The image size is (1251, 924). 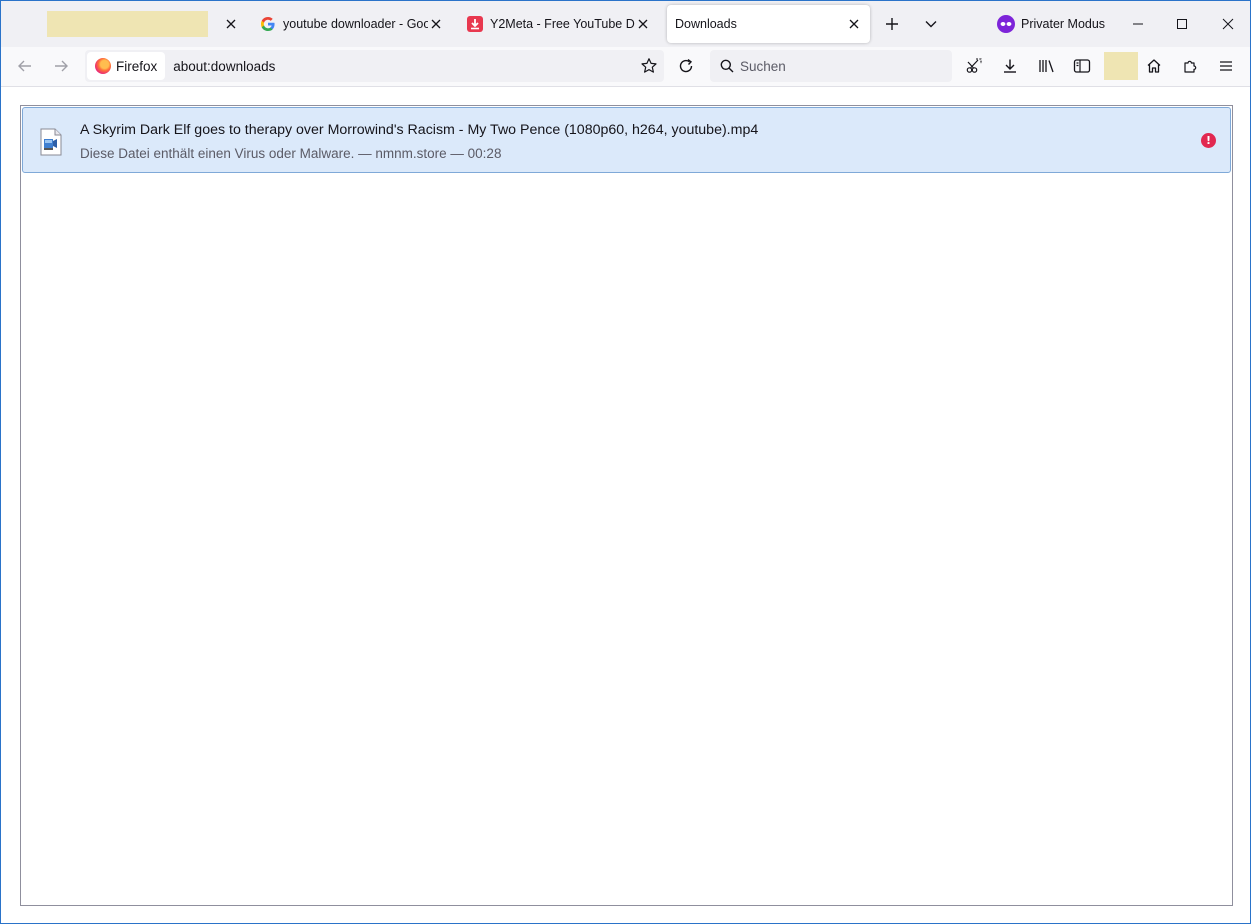 What do you see at coordinates (768, 24) in the screenshot?
I see `tab-downloads: Downloads` at bounding box center [768, 24].